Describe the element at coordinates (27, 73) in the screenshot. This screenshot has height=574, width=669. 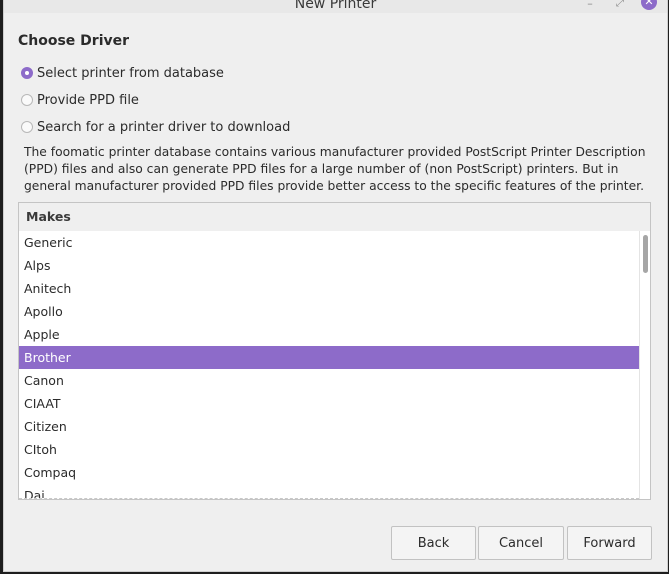
I see `radio-checked-icon` at that location.